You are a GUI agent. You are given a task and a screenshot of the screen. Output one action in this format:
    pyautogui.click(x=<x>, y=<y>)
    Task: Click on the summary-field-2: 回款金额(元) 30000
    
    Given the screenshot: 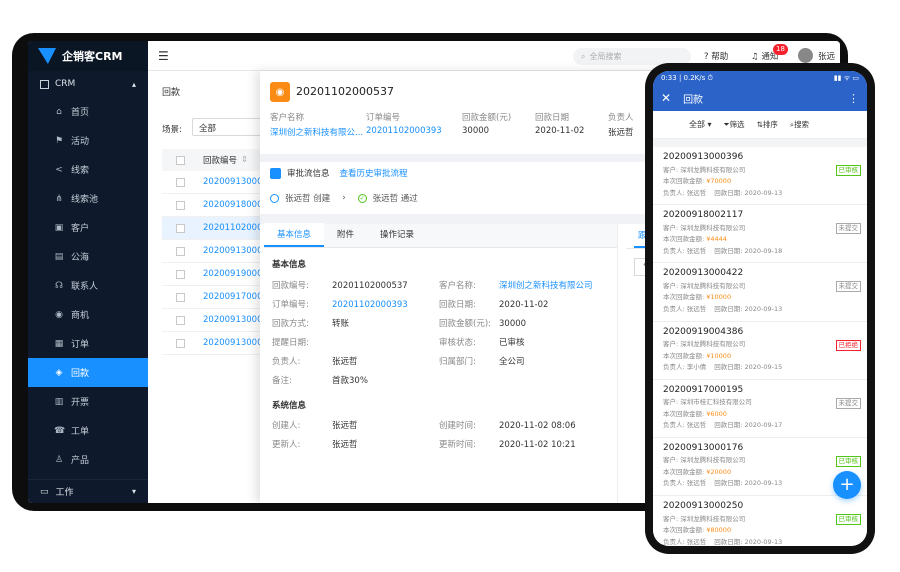 What is the action you would take?
    pyautogui.click(x=486, y=123)
    